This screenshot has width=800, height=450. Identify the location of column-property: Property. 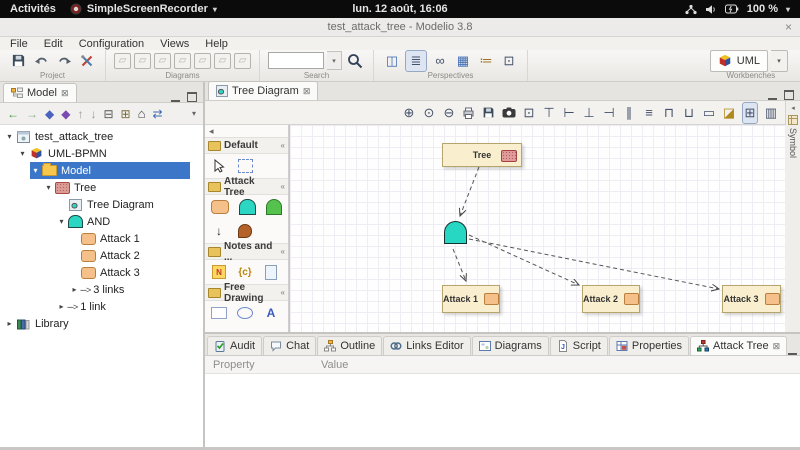
(259, 365).